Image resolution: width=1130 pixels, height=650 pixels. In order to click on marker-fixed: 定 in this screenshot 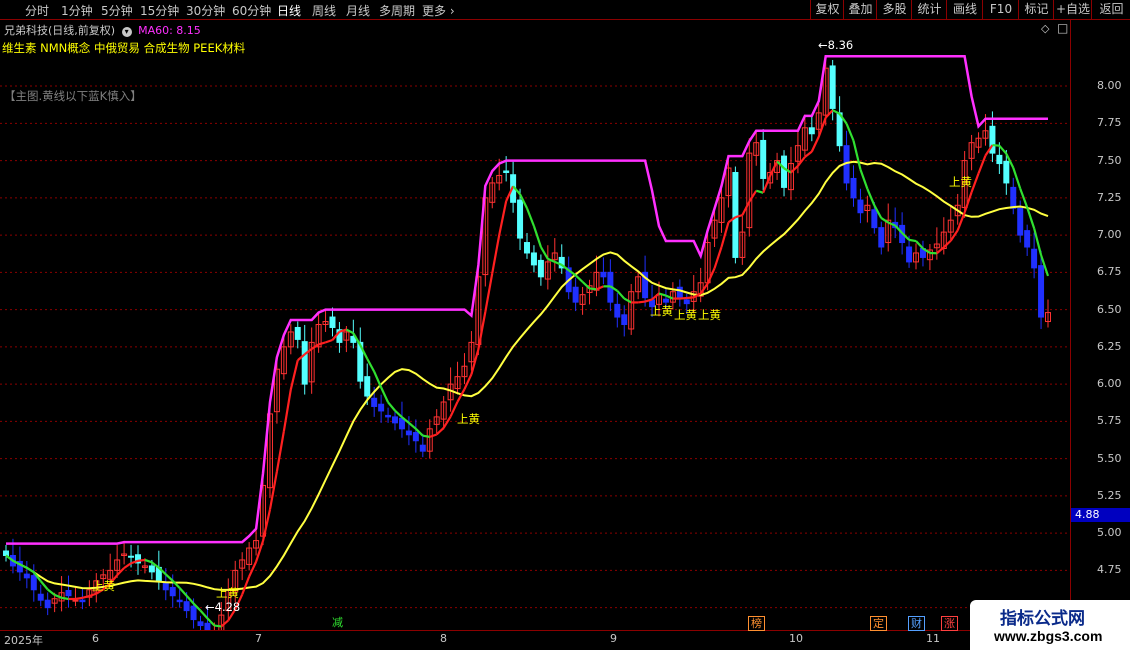, I will do `click(878, 623)`.